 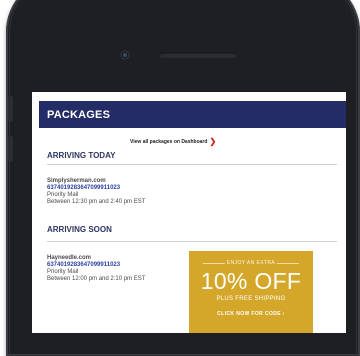 What do you see at coordinates (96, 202) in the screenshot?
I see `delivery-window: Between 12:30 pm and 2:40 pm EST` at bounding box center [96, 202].